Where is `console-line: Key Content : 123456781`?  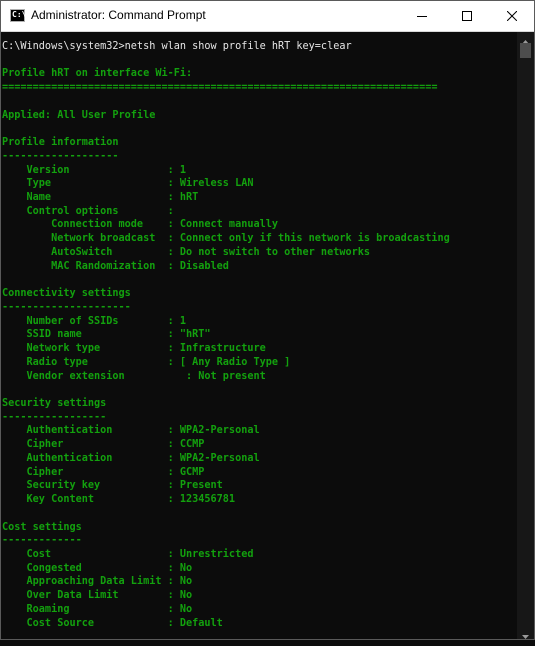 console-line: Key Content : 123456781 is located at coordinates (119, 500).